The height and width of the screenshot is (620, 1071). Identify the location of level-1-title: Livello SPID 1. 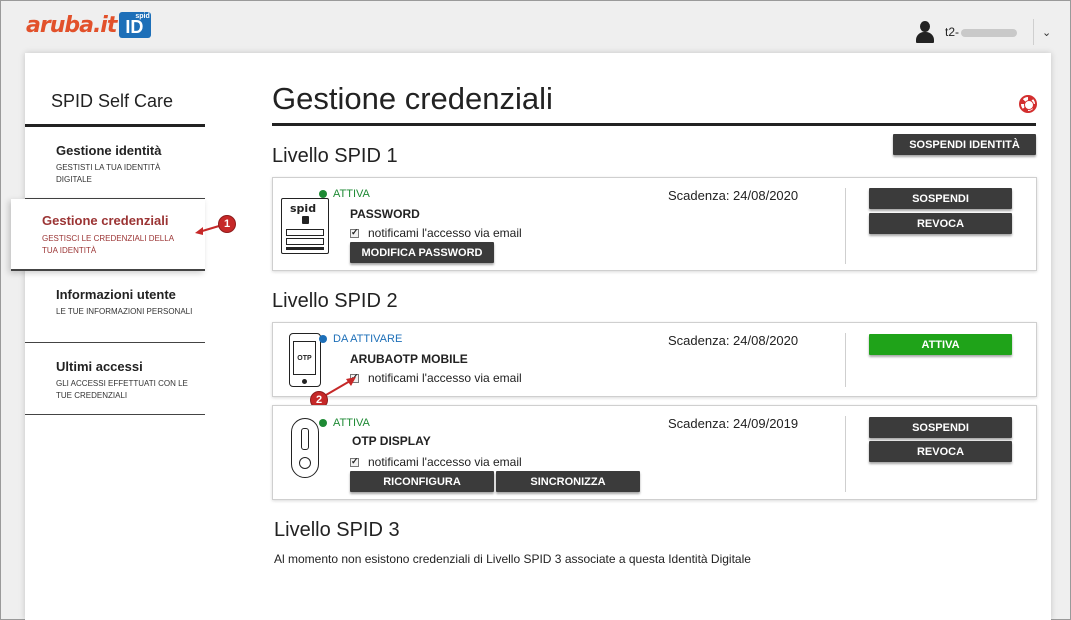
(335, 156).